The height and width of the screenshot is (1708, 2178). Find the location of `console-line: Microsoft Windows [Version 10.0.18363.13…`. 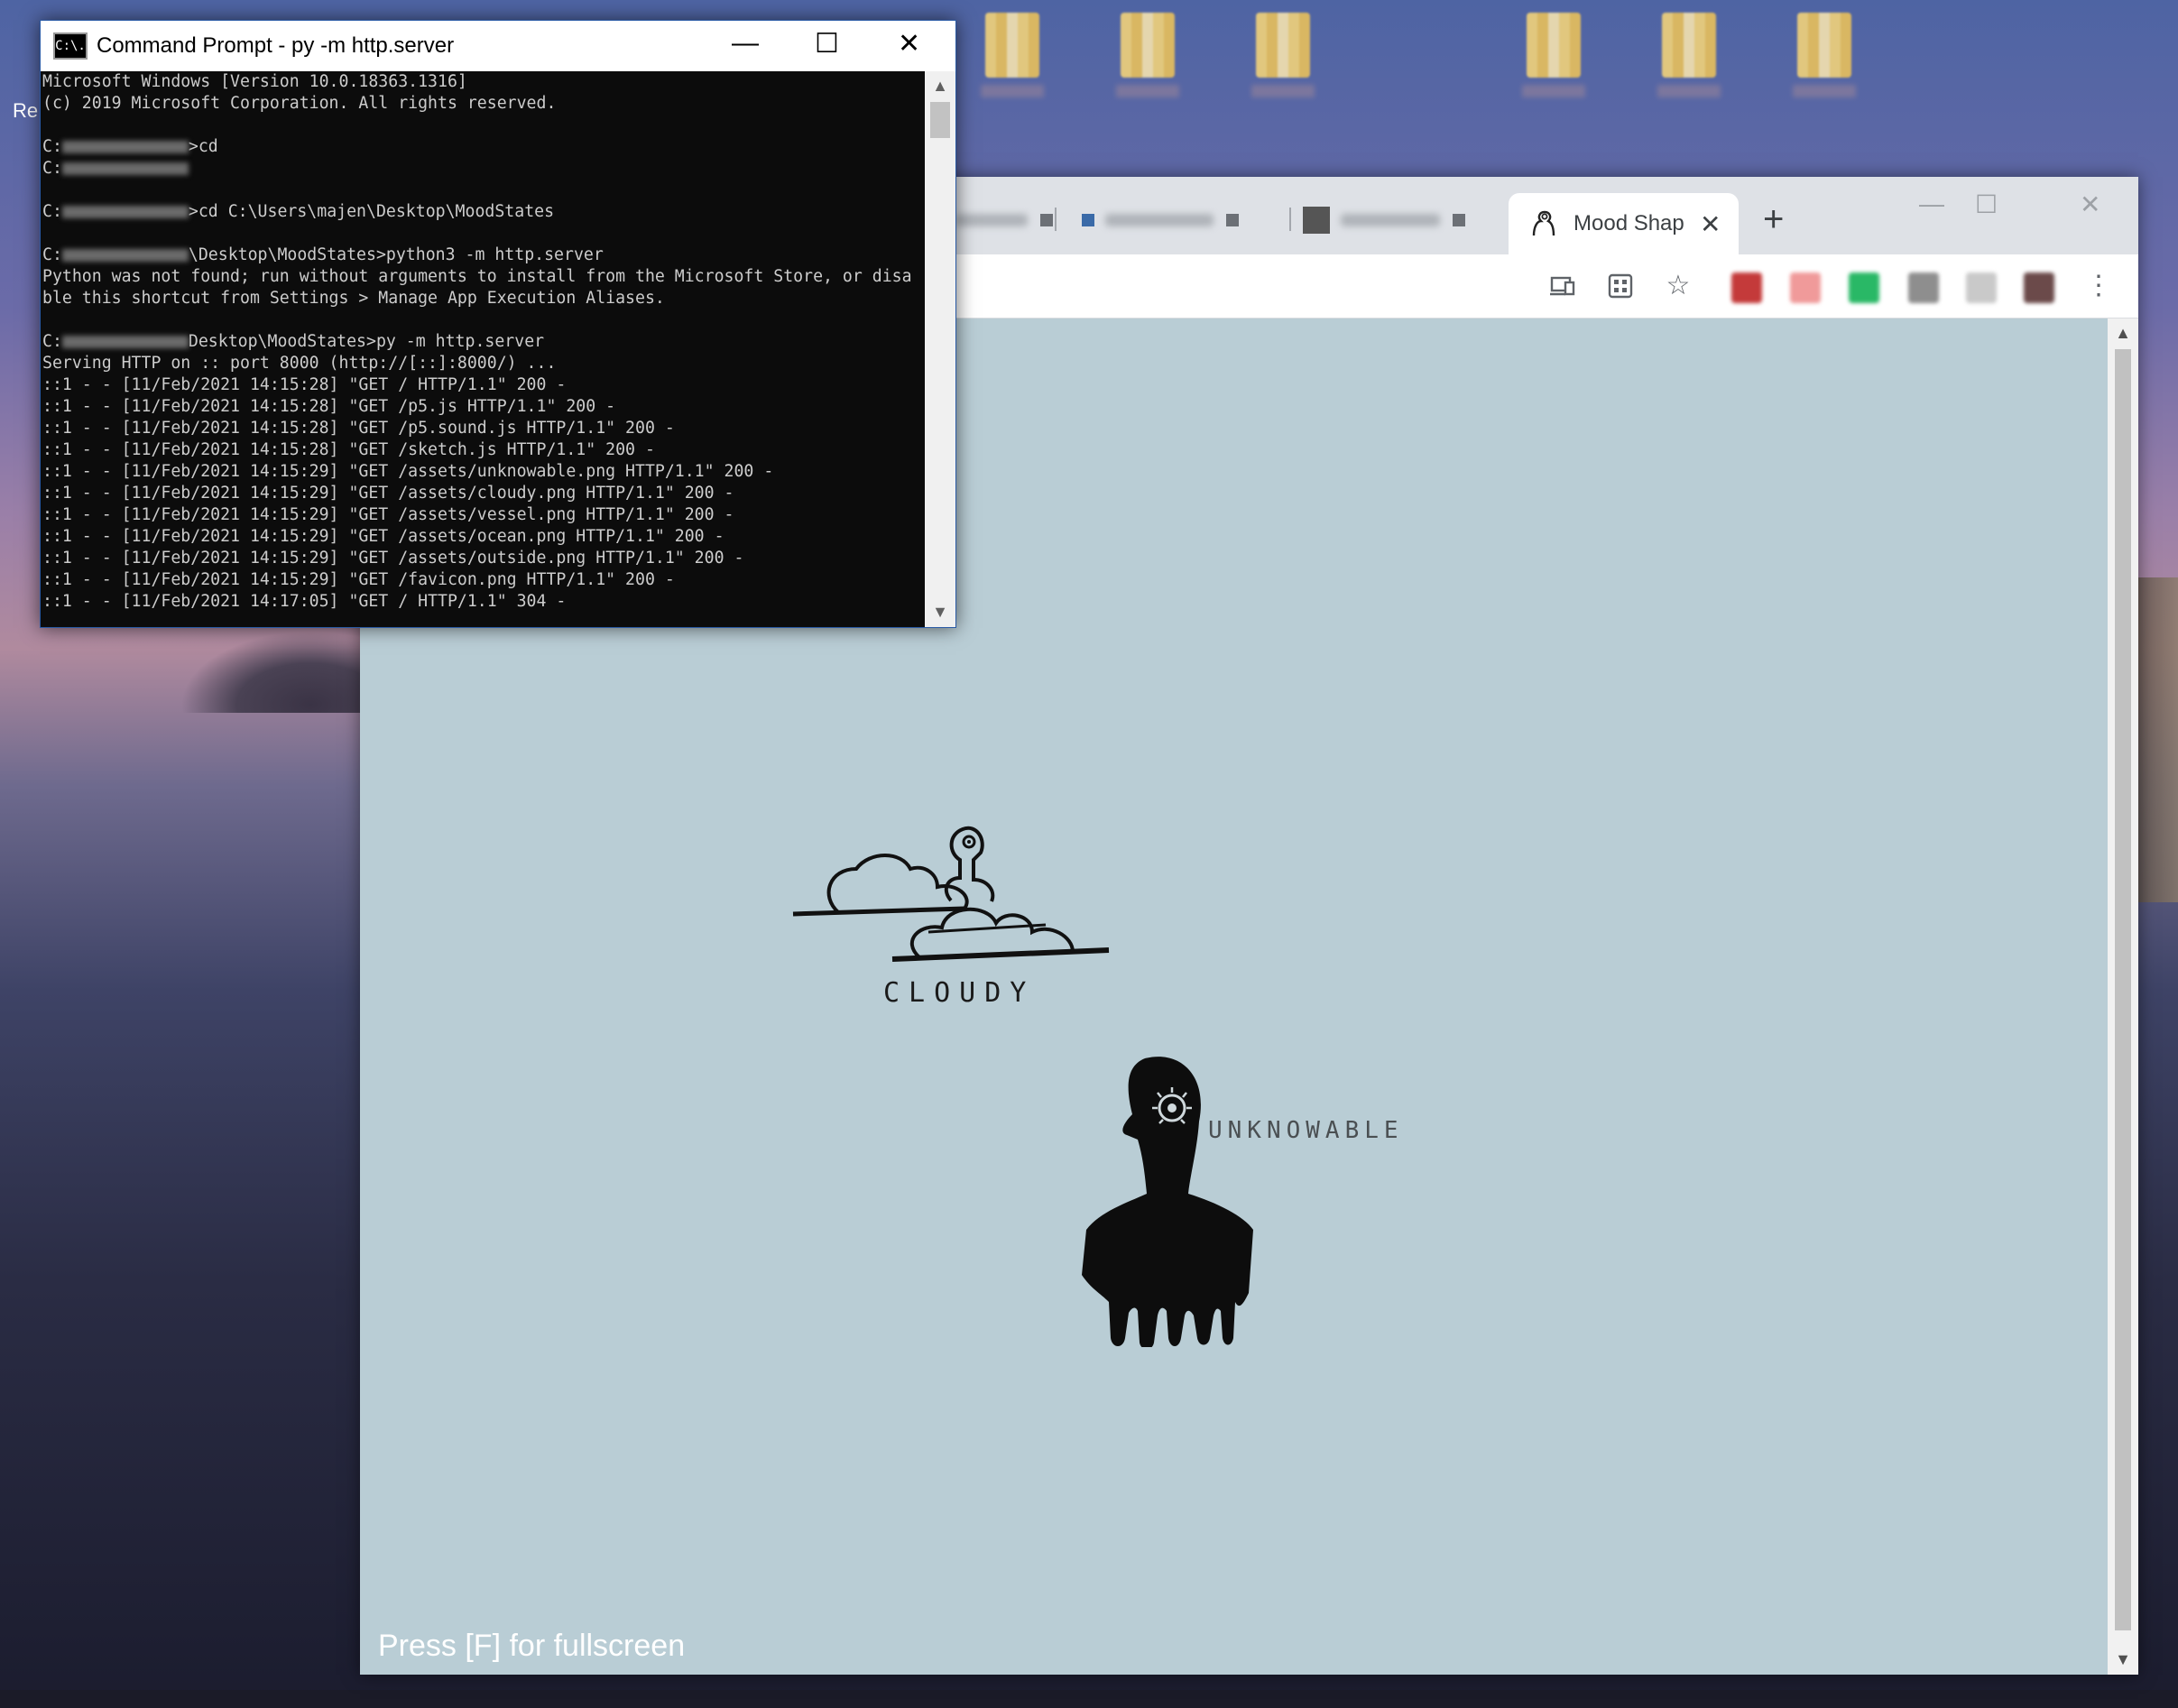

console-line: Microsoft Windows [Version 10.0.18363.13… is located at coordinates (482, 82).